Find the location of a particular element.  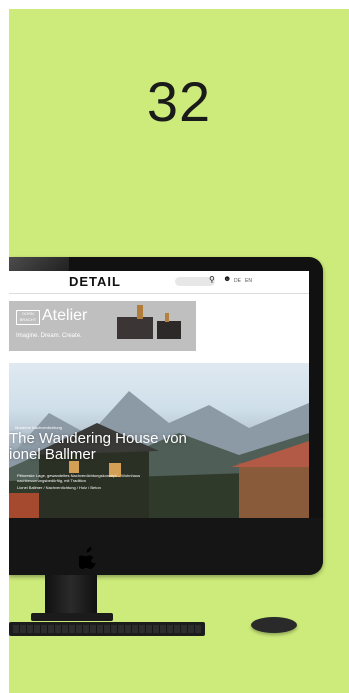

article-title: The Wandering House von ionel Ballmer is located at coordinates (98, 447).